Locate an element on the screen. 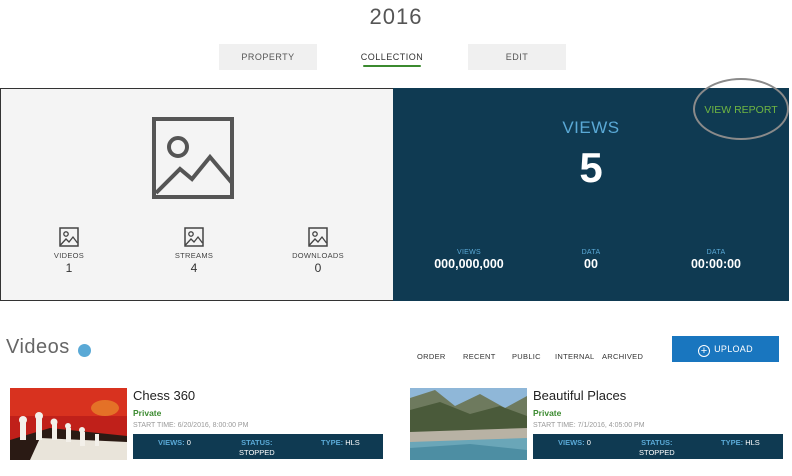  filter-order: ORDER is located at coordinates (431, 356).